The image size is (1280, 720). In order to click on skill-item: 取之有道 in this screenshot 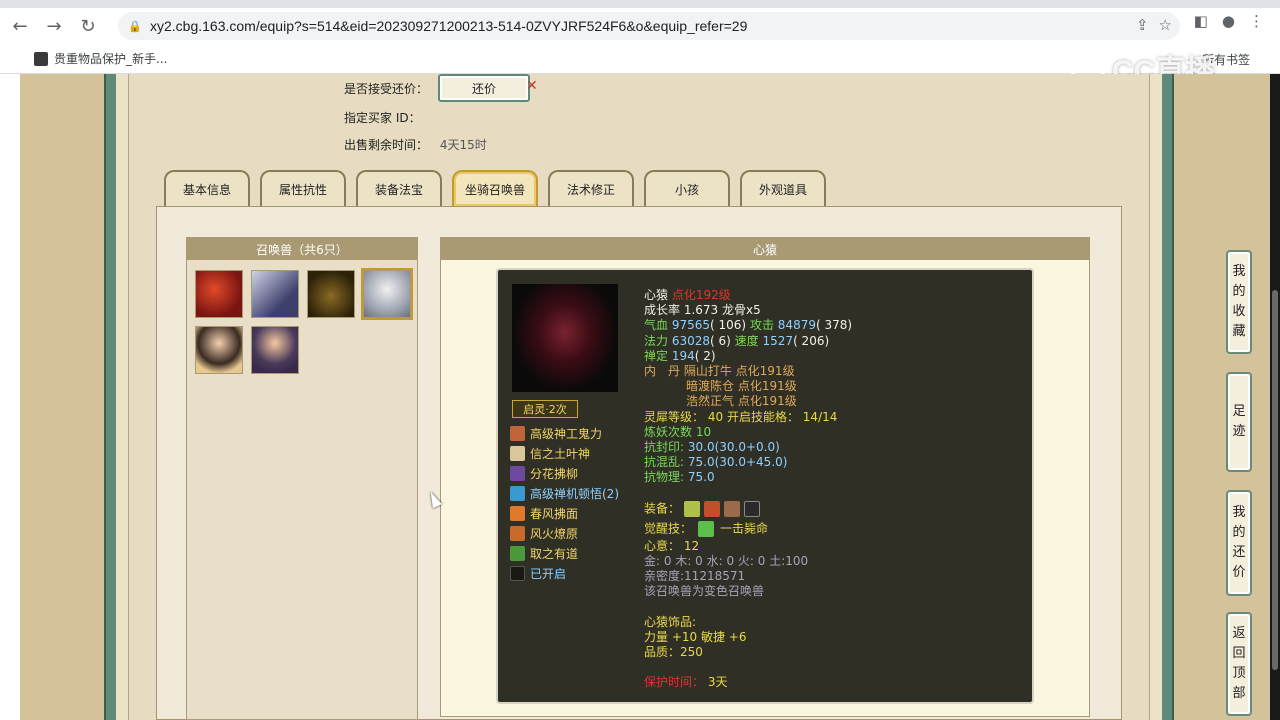, I will do `click(564, 553)`.